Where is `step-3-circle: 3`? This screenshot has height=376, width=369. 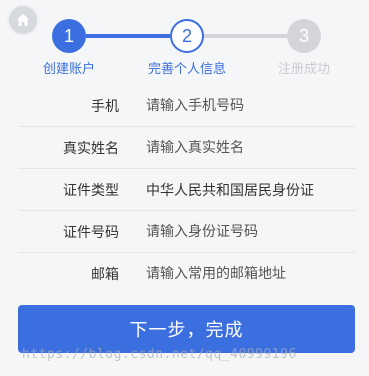
step-3-circle: 3 is located at coordinates (304, 36).